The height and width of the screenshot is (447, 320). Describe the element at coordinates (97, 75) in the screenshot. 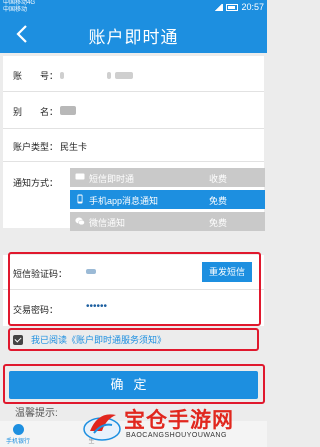

I see `account-number-masked` at that location.